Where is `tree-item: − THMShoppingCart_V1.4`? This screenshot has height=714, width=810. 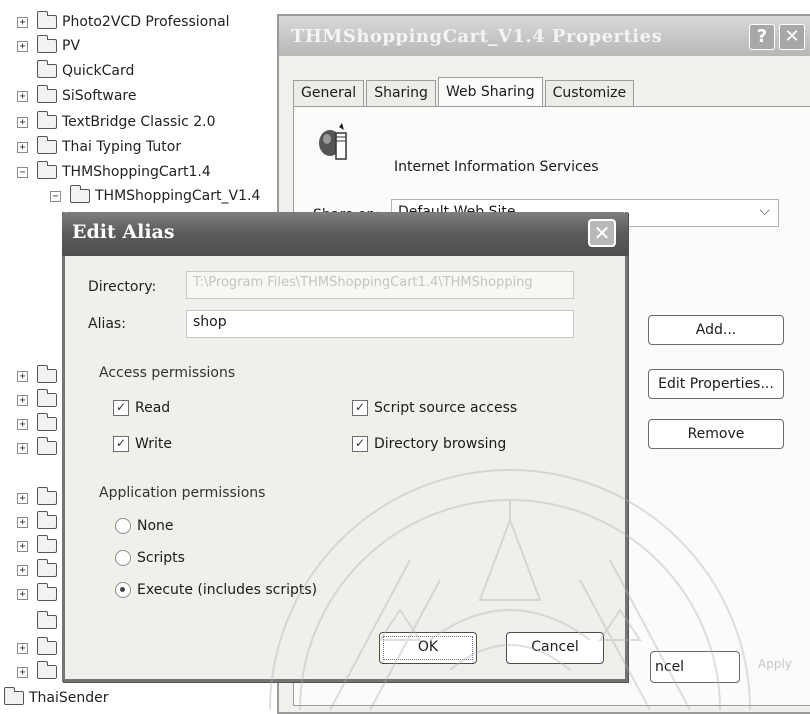
tree-item: − THMShoppingCart_V1.4 is located at coordinates (155, 196).